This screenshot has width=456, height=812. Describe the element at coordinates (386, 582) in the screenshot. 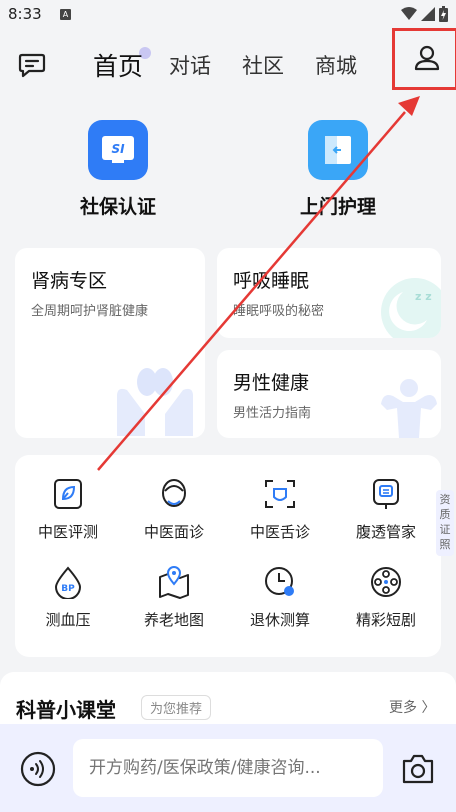

I see `film-icon` at that location.